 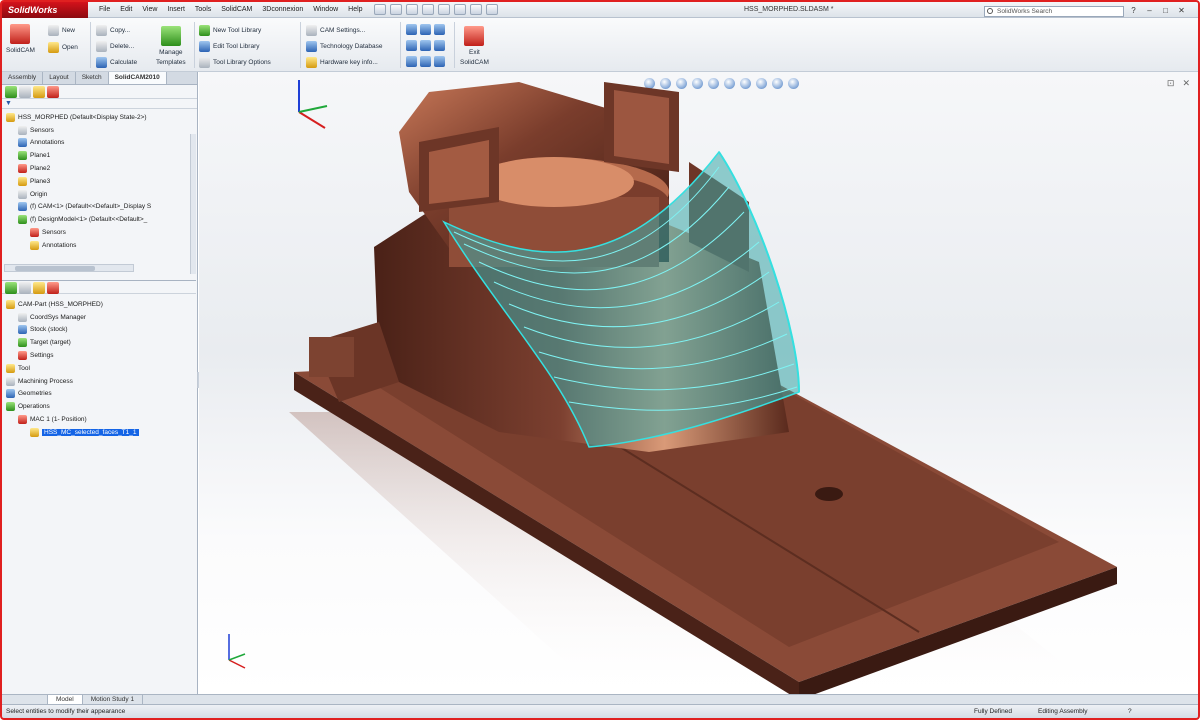 I want to click on save-icon, so click(x=411, y=9).